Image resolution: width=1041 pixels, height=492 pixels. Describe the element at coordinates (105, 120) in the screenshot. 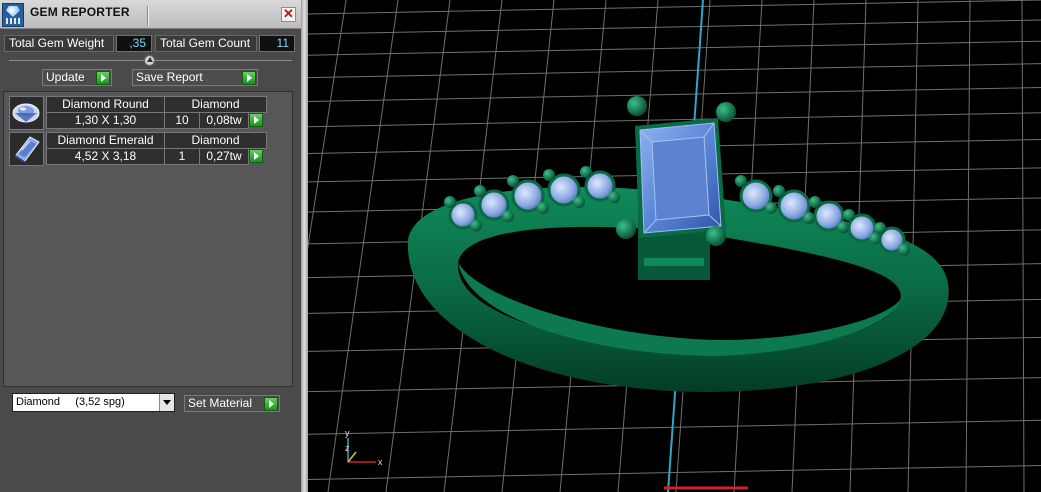

I see `gem-size: 1,30 X 1,30` at that location.